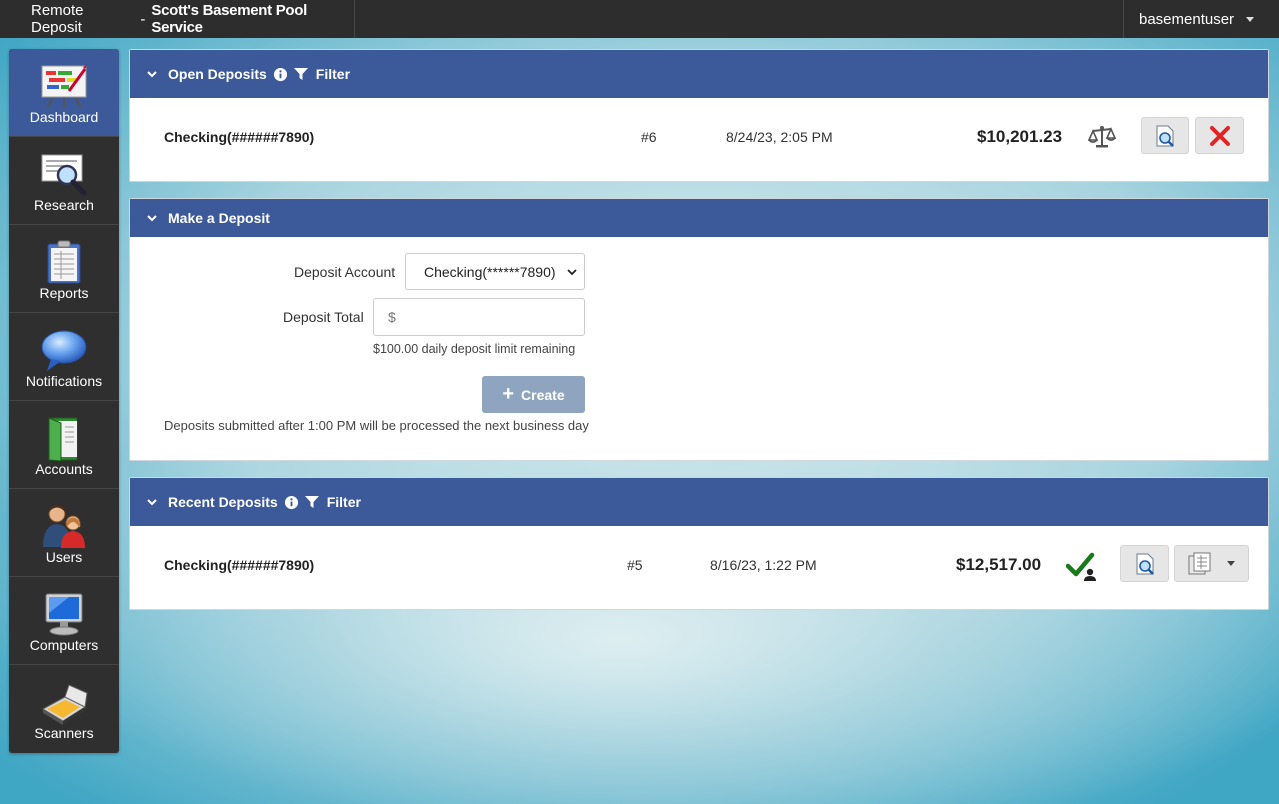  Describe the element at coordinates (699, 502) in the screenshot. I see `recent-deposits-header: Recent Deposits Filter` at that location.